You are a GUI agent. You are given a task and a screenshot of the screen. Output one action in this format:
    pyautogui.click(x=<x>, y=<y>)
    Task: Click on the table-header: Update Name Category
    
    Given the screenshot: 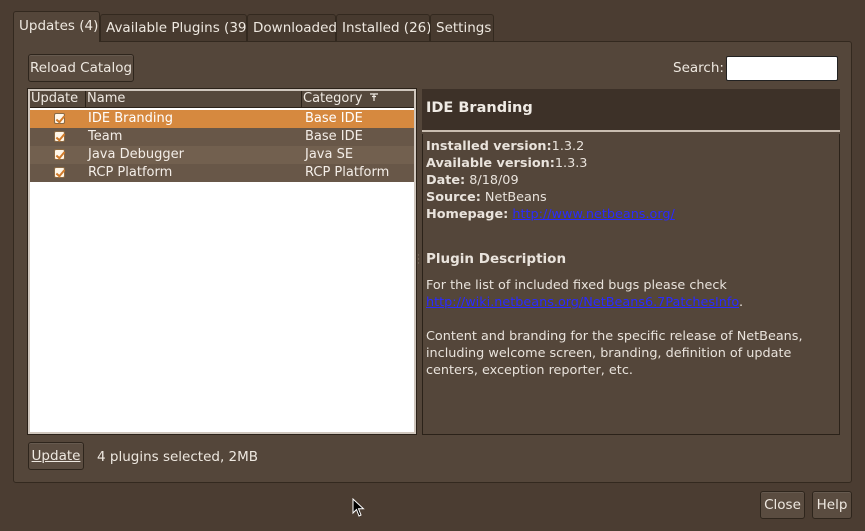 What is the action you would take?
    pyautogui.click(x=222, y=99)
    